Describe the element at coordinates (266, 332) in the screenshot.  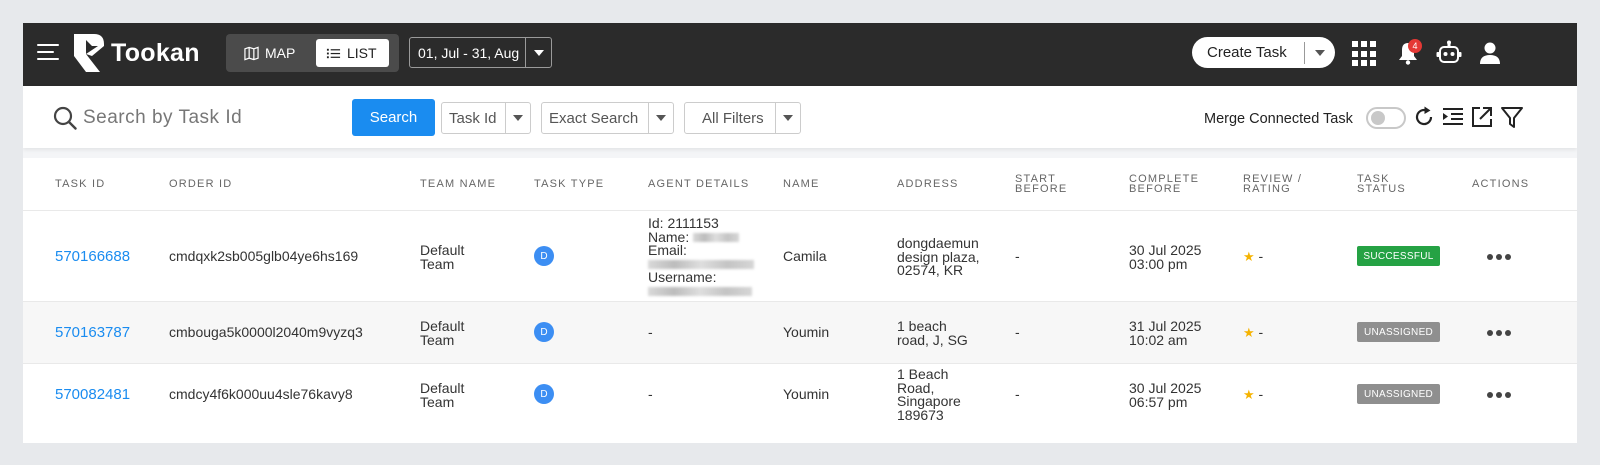
I see `order-id: cmbouga5k0000l2040m9vyzq3` at that location.